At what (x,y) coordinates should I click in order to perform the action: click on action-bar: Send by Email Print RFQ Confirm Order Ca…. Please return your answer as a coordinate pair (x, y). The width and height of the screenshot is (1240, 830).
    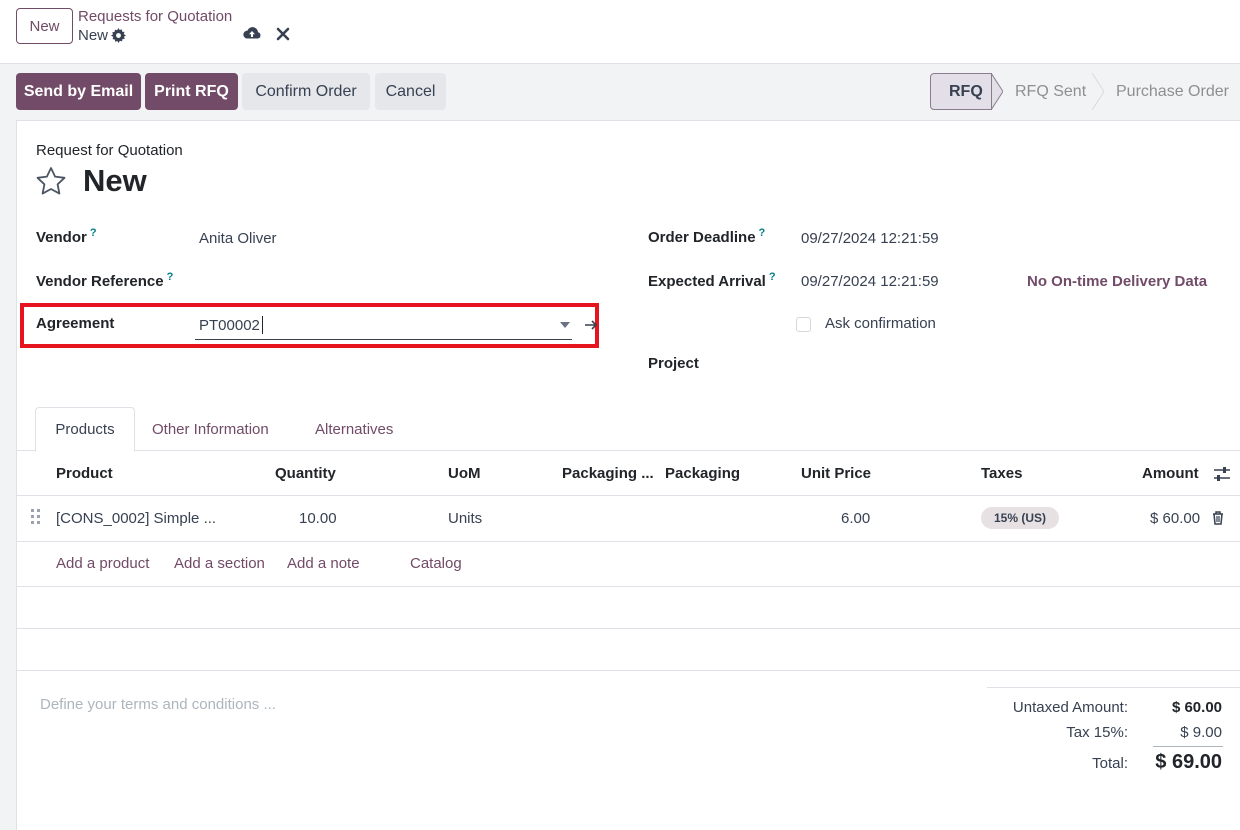
    Looking at the image, I should click on (620, 92).